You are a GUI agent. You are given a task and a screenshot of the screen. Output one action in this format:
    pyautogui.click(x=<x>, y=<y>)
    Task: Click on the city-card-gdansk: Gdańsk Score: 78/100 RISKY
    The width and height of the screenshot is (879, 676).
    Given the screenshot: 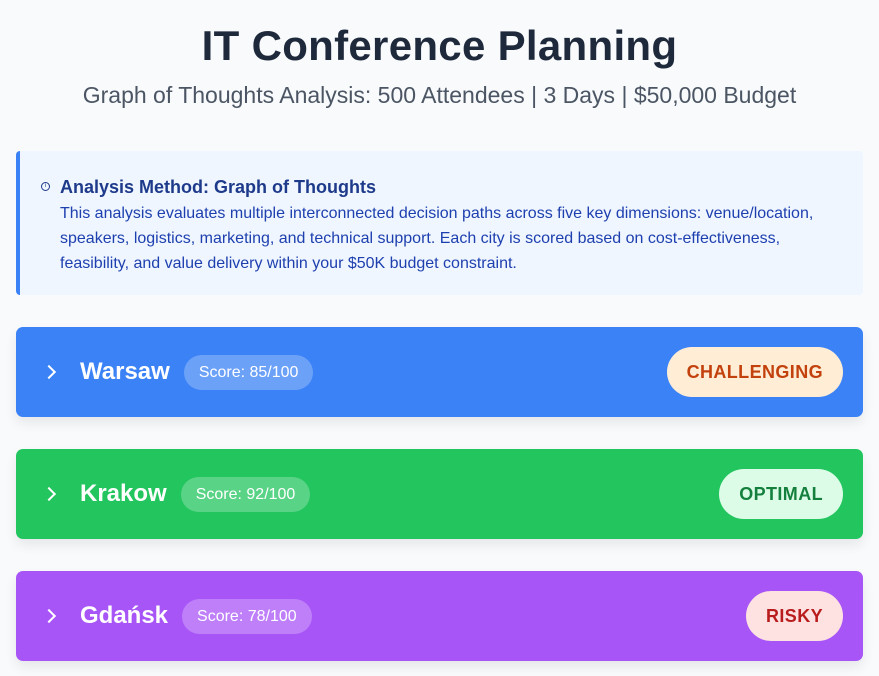 What is the action you would take?
    pyautogui.click(x=439, y=616)
    